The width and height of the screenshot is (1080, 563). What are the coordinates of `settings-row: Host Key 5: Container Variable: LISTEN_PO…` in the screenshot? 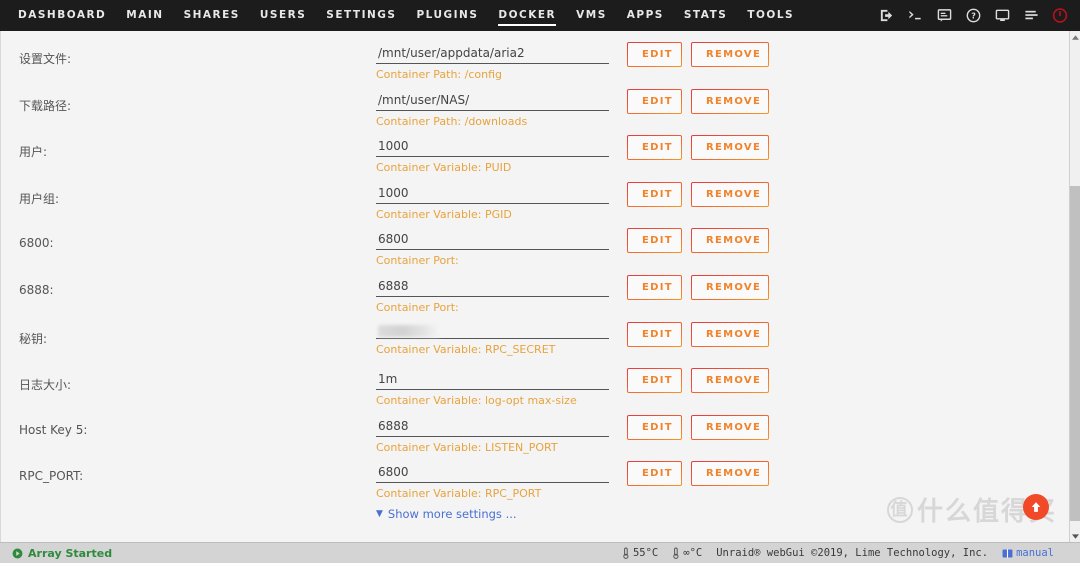 It's located at (535, 429).